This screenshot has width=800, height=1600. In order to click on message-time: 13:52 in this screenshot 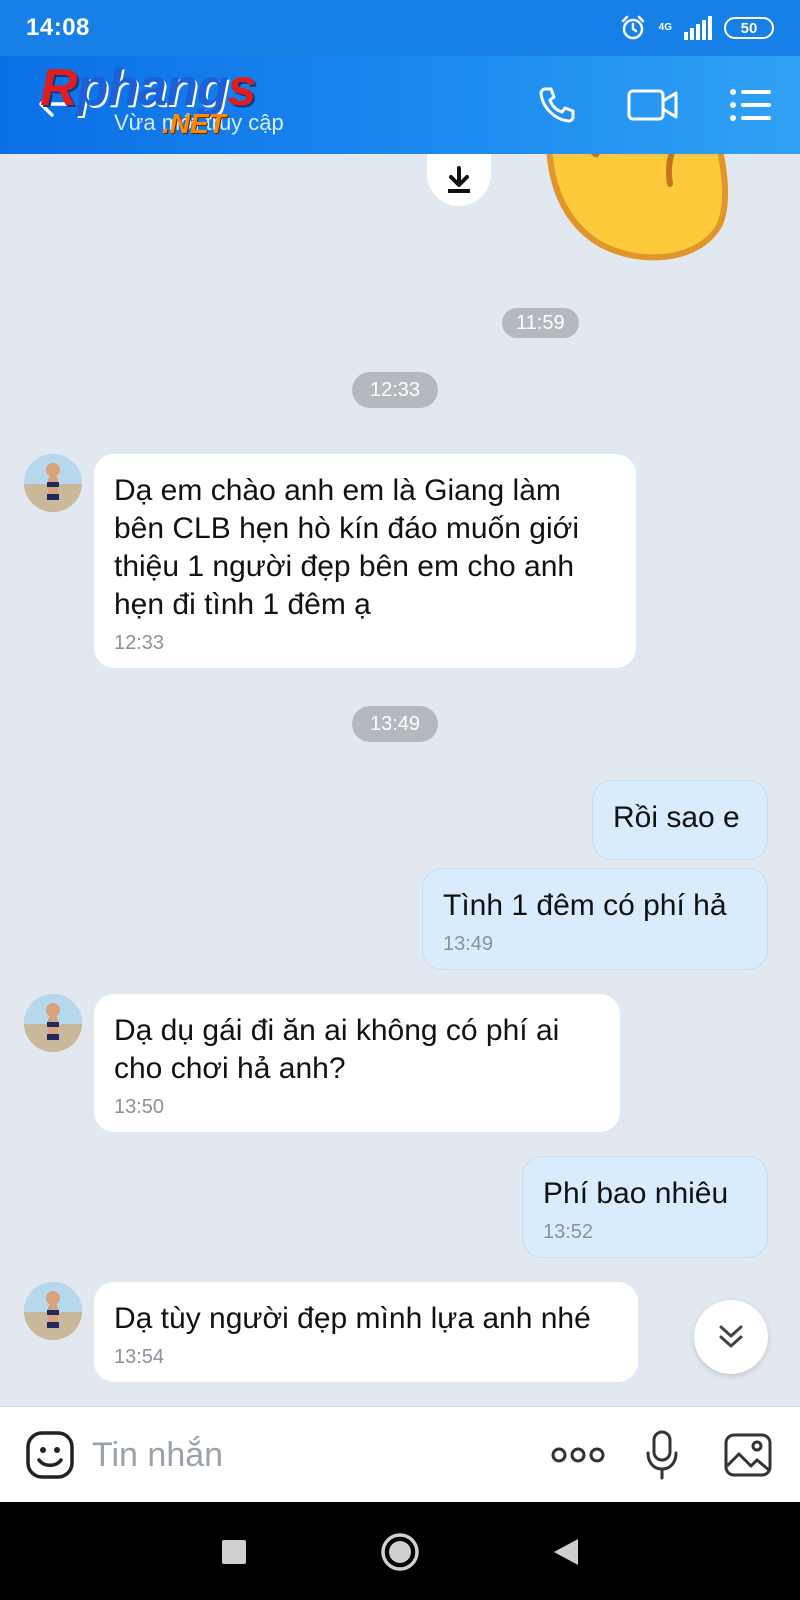, I will do `click(568, 1232)`.